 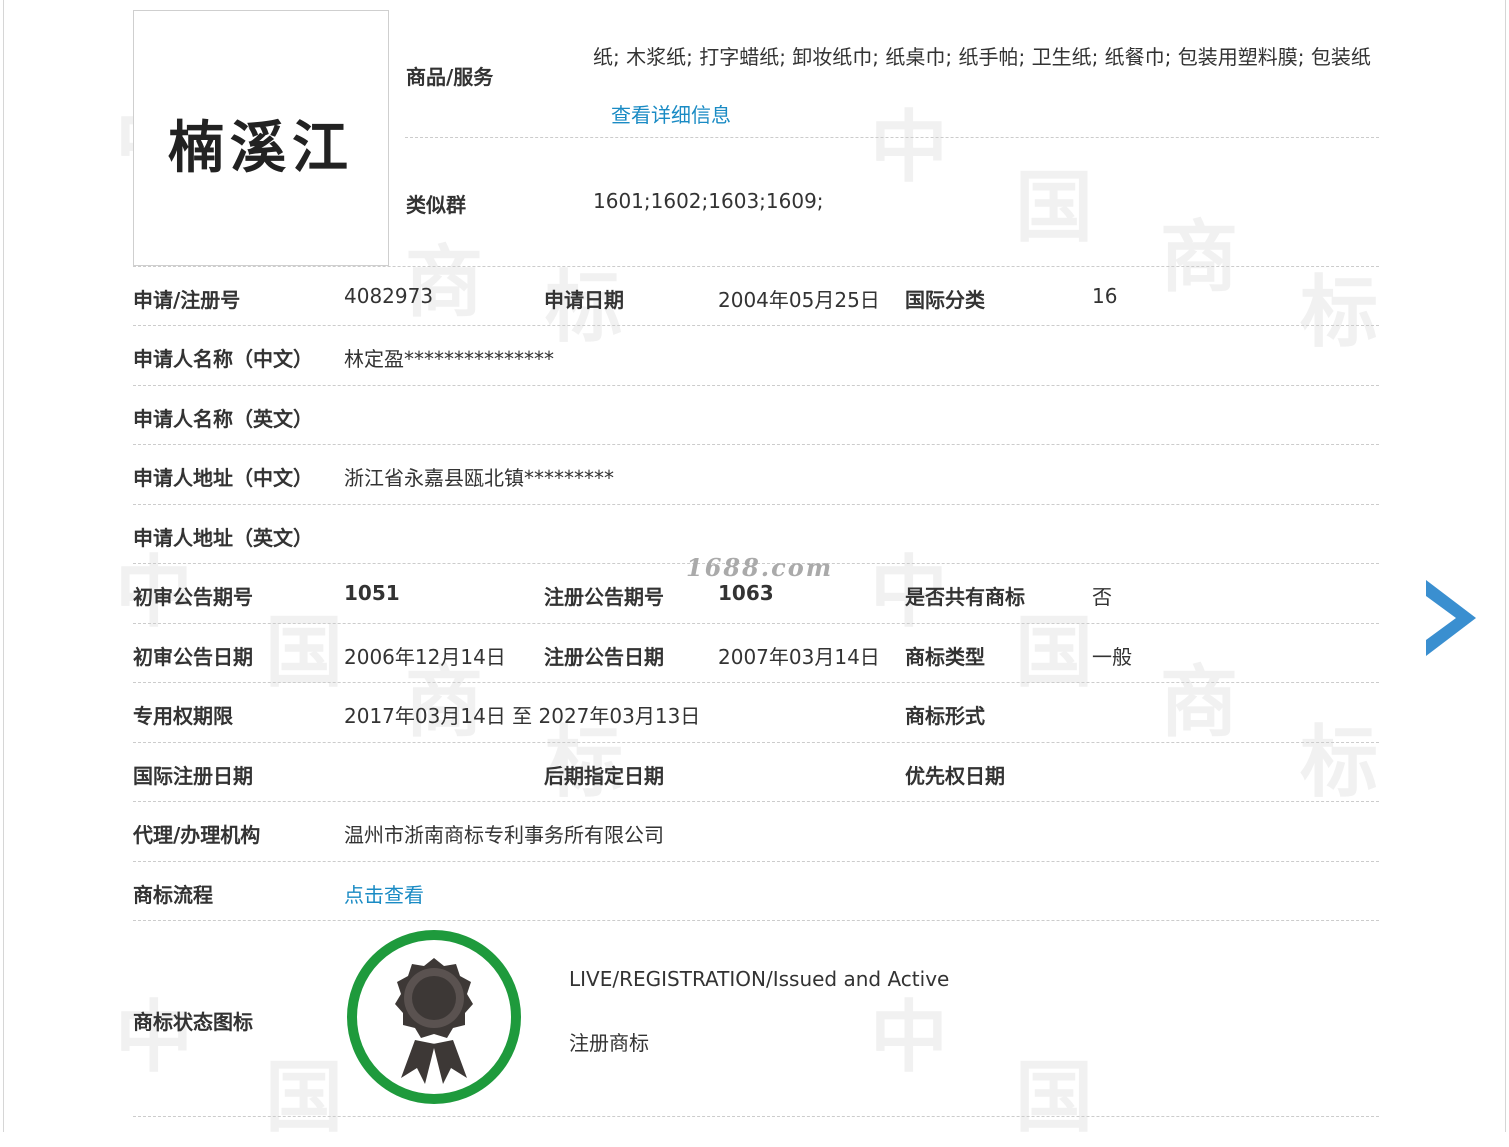 What do you see at coordinates (449, 359) in the screenshot?
I see `applicant-cn-value: 林定盈***************` at bounding box center [449, 359].